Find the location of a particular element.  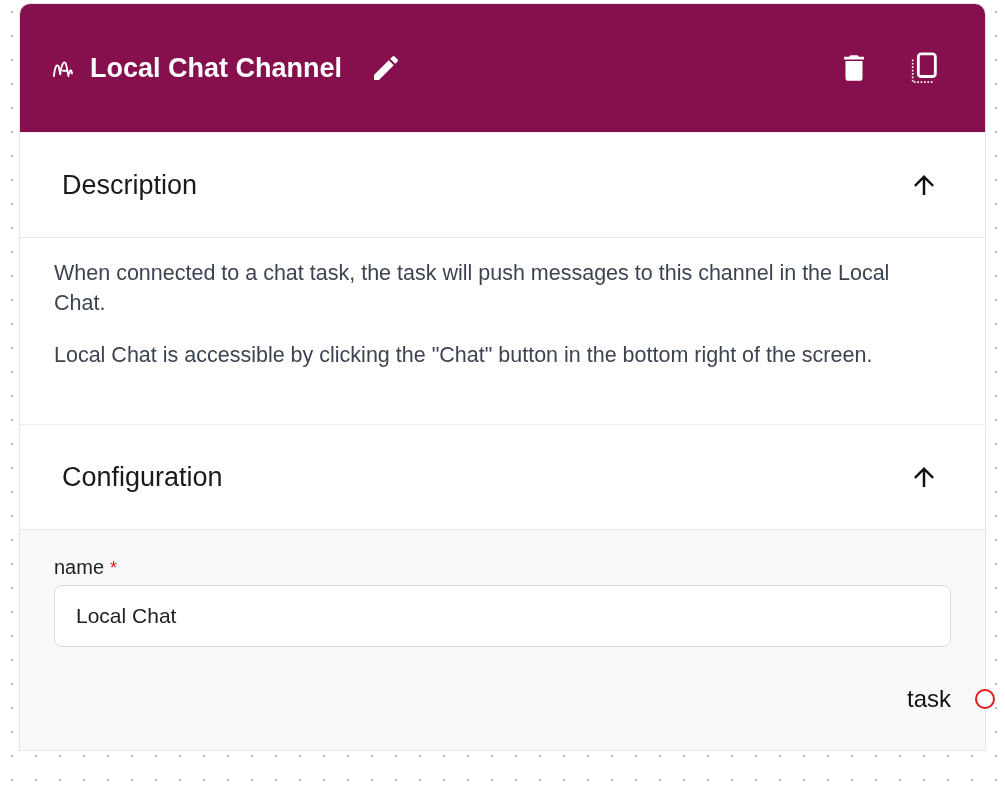

section-header: Configuration is located at coordinates (502, 477).